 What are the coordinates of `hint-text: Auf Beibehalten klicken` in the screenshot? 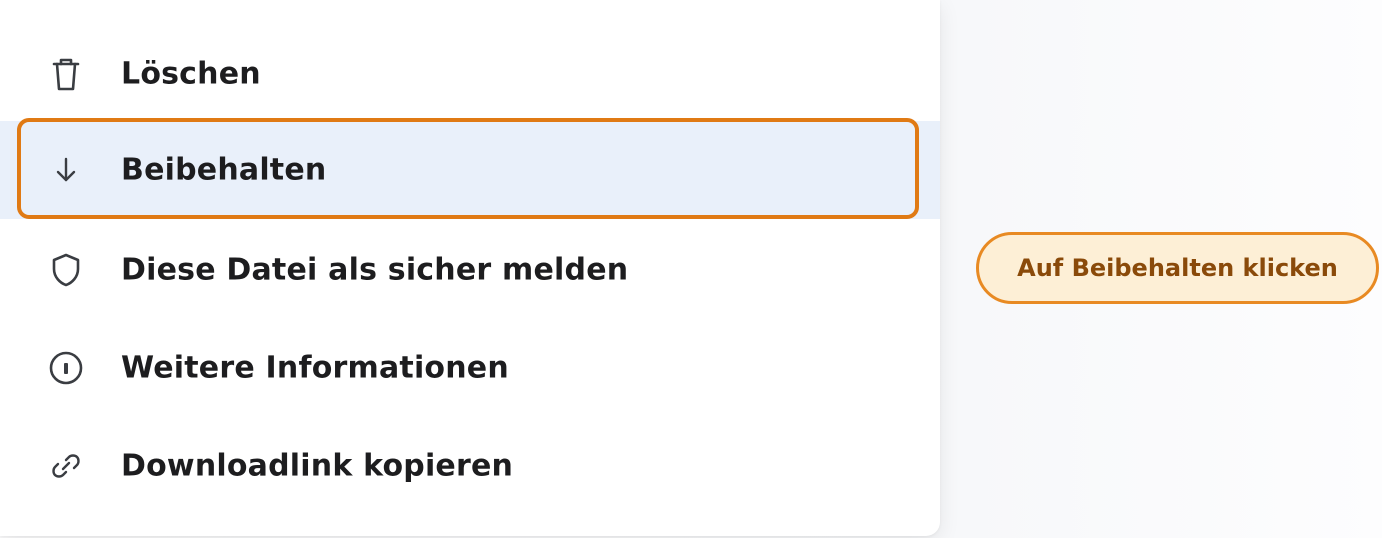 It's located at (1177, 268).